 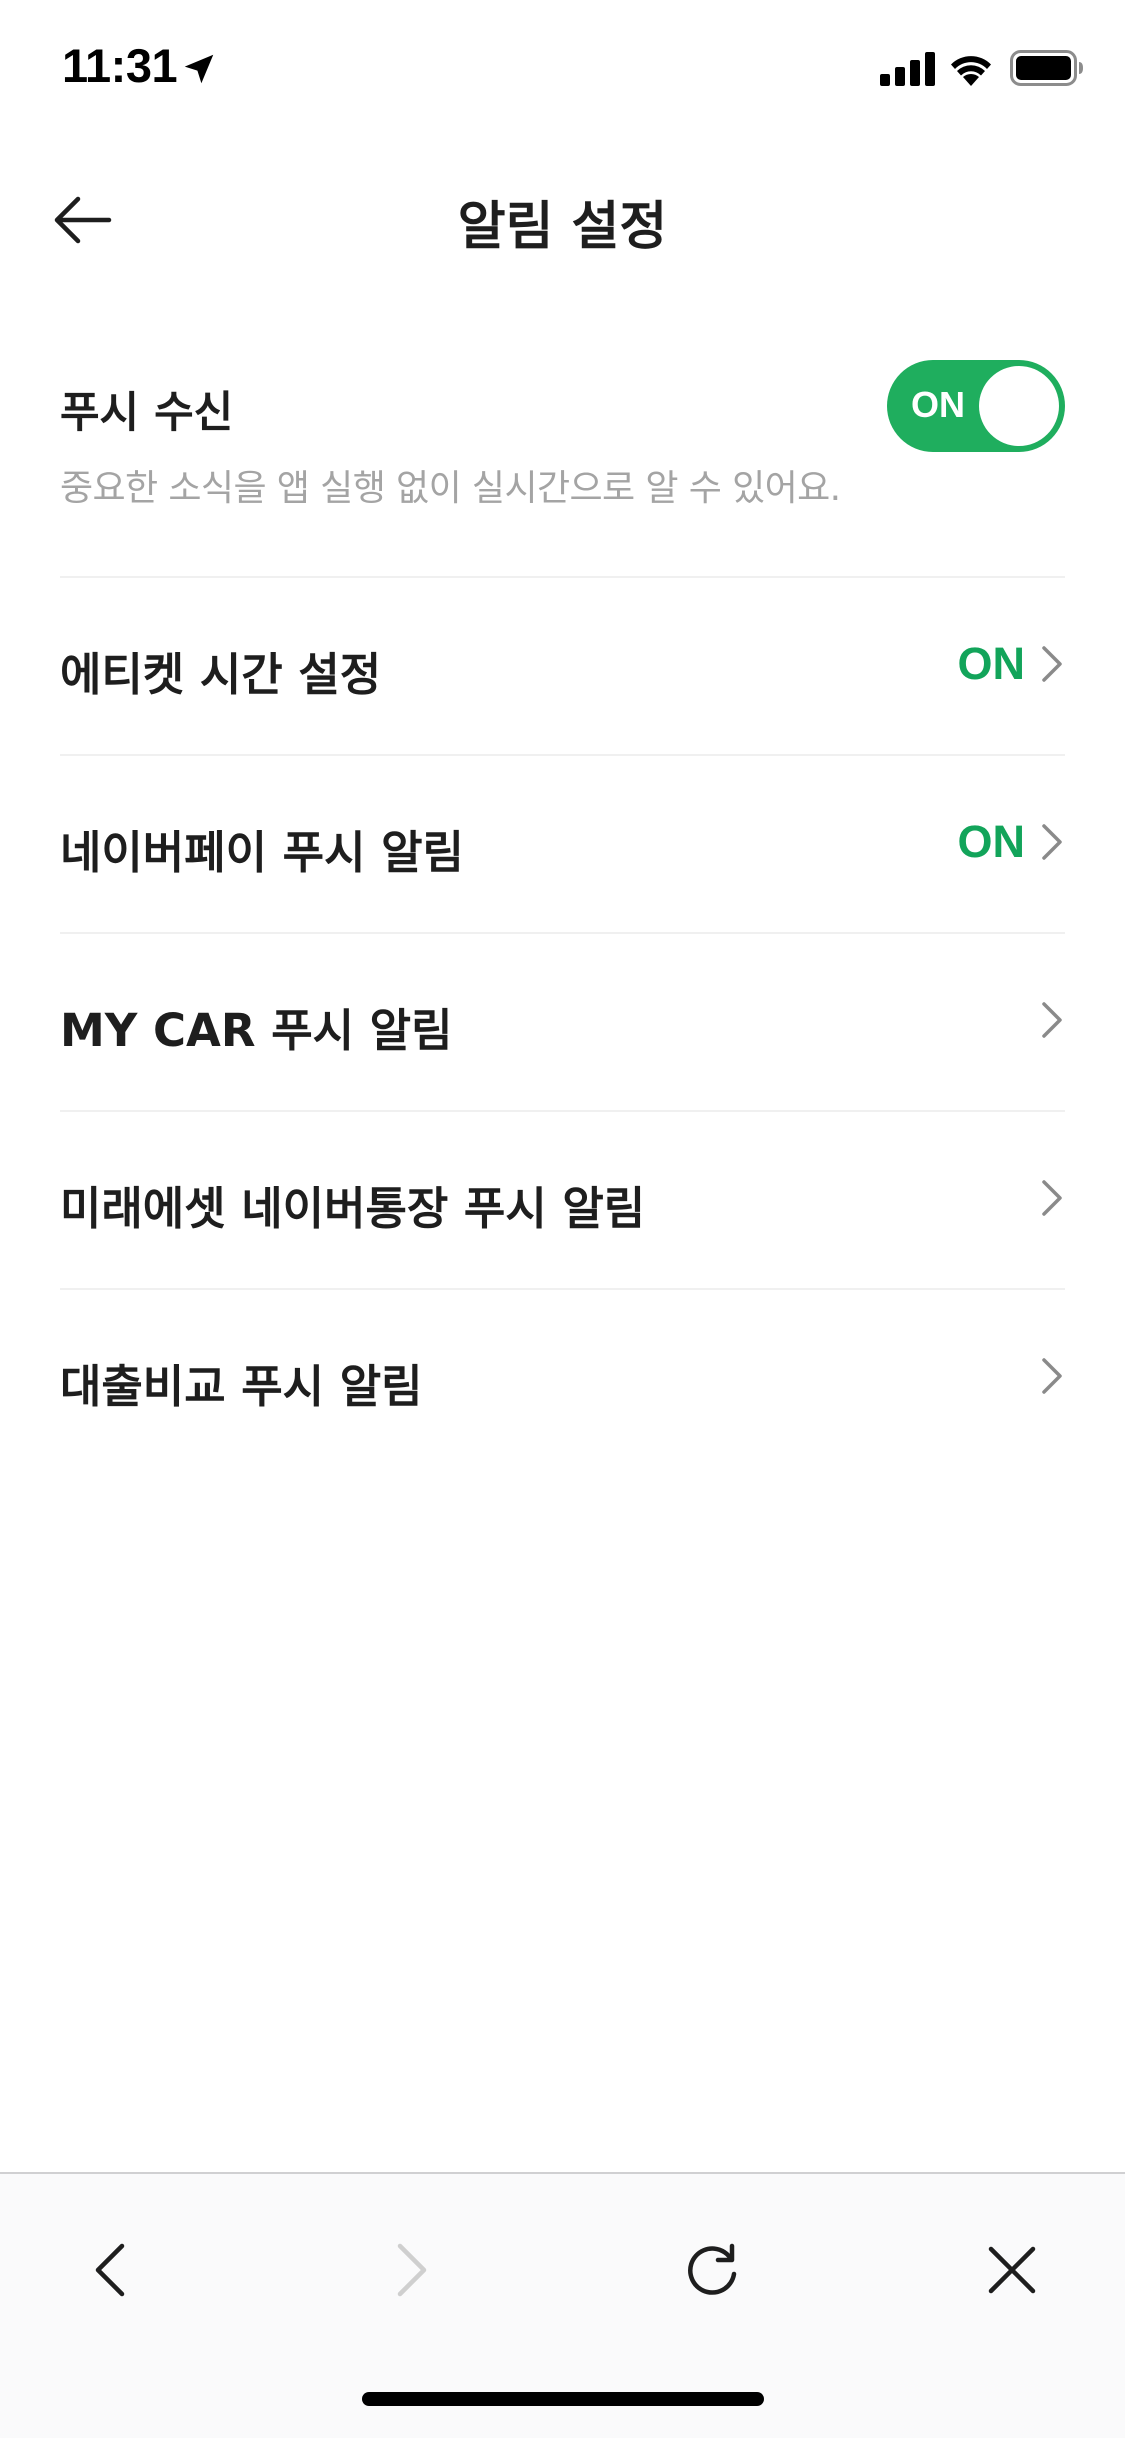 I want to click on browser-forward-button, so click(x=412, y=2270).